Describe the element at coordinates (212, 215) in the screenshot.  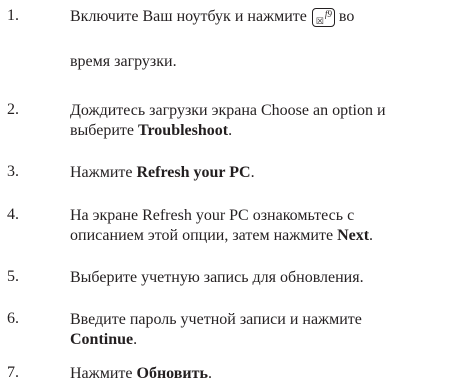
I see `step-text: На экране Refresh your PC ознакомьтесь с` at that location.